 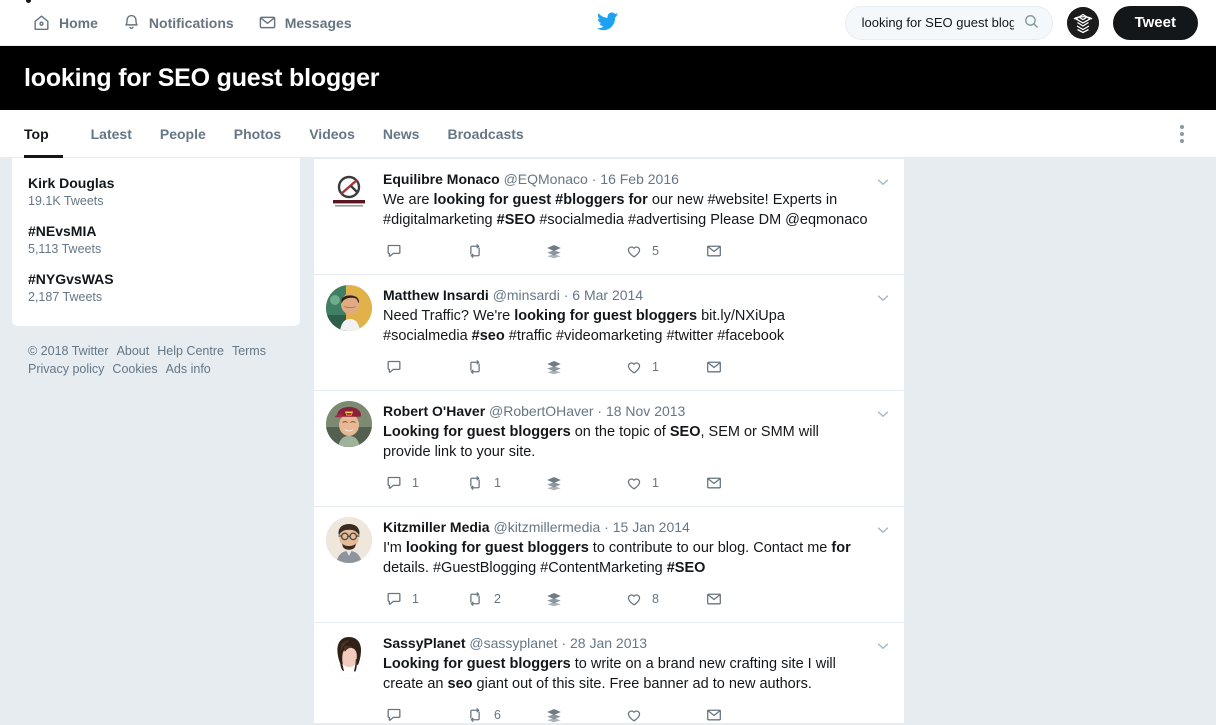 What do you see at coordinates (133, 351) in the screenshot?
I see `footer-link-about: About` at bounding box center [133, 351].